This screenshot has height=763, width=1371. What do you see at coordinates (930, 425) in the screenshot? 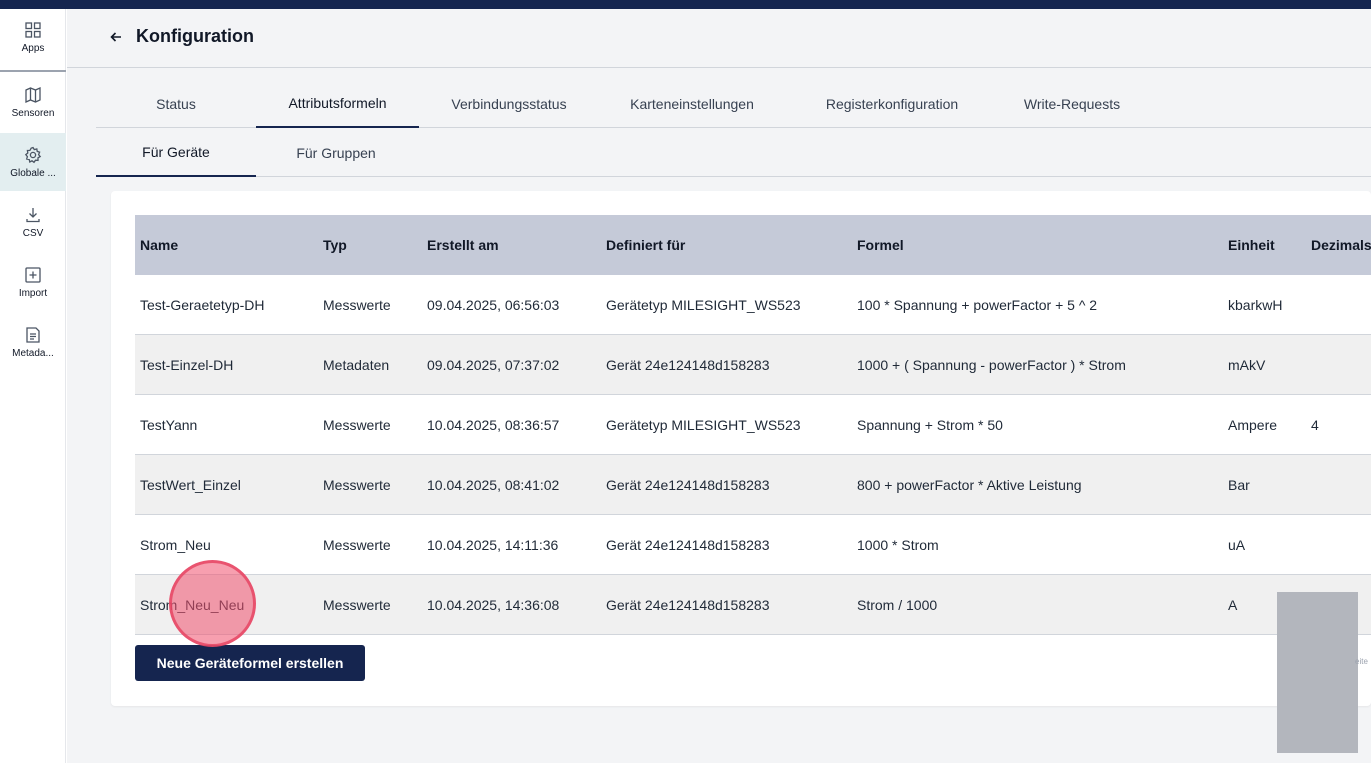
I see `cell-formel: Spannung + Strom * 50` at bounding box center [930, 425].